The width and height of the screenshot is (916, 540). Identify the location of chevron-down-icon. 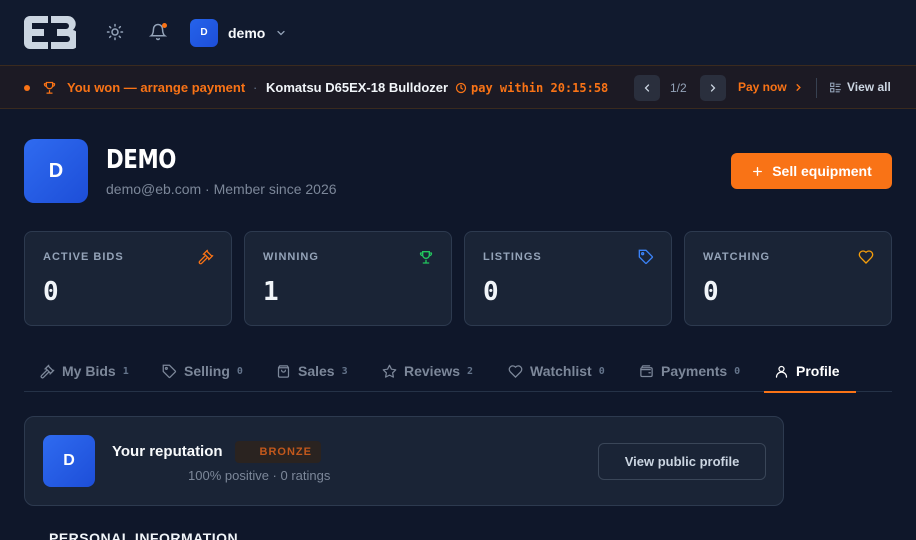
(281, 32).